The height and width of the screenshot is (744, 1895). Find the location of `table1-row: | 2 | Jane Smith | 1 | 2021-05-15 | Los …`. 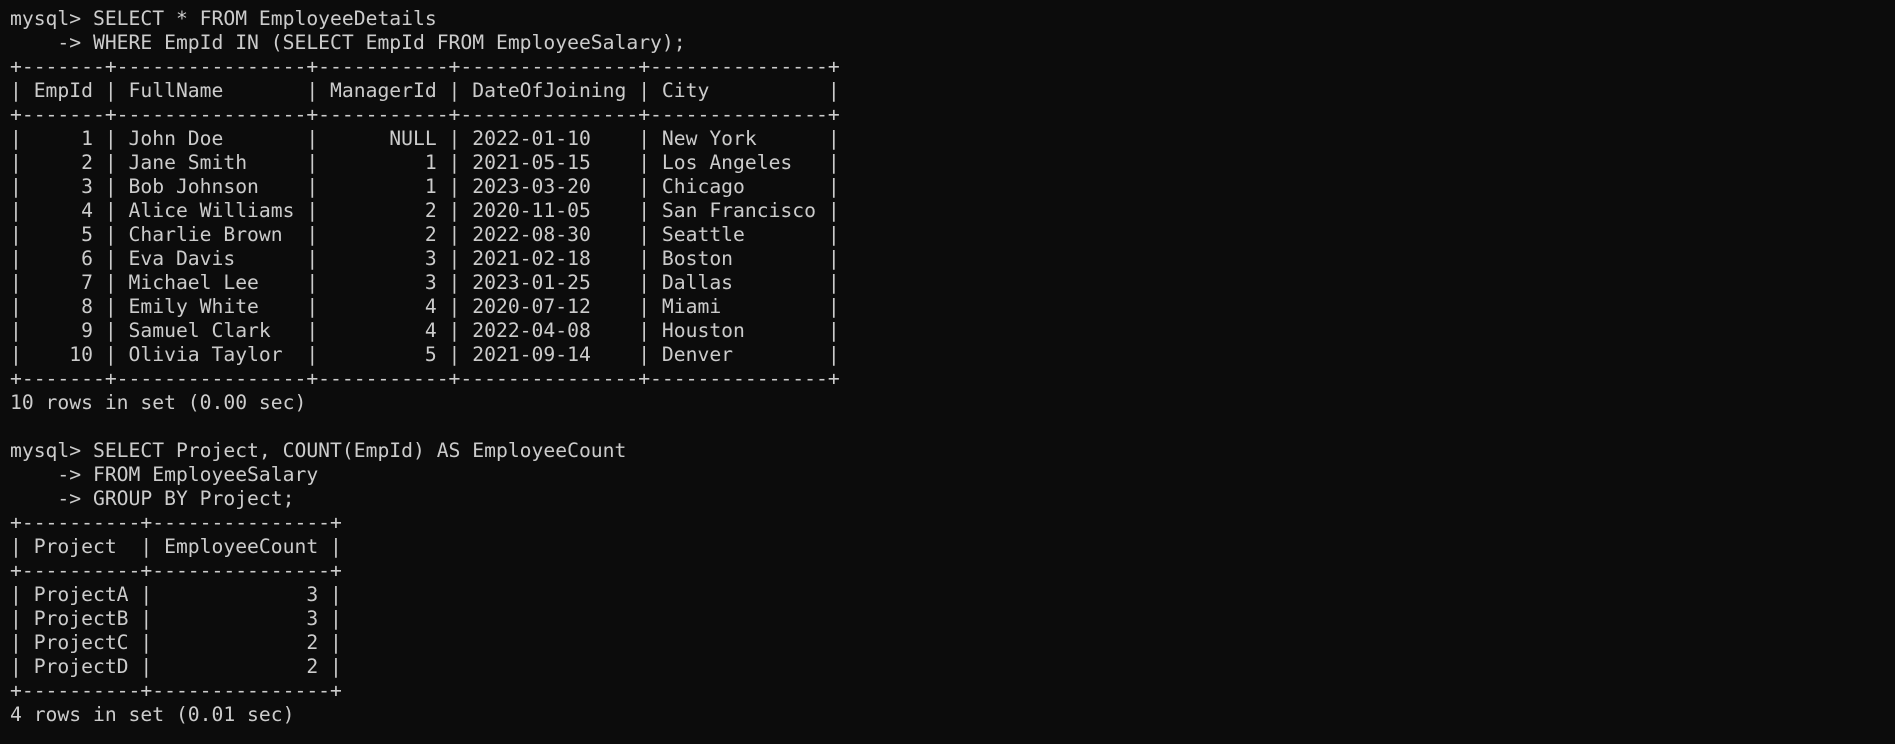

table1-row: | 2 | Jane Smith | 1 | 2021-05-15 | Los … is located at coordinates (425, 162).